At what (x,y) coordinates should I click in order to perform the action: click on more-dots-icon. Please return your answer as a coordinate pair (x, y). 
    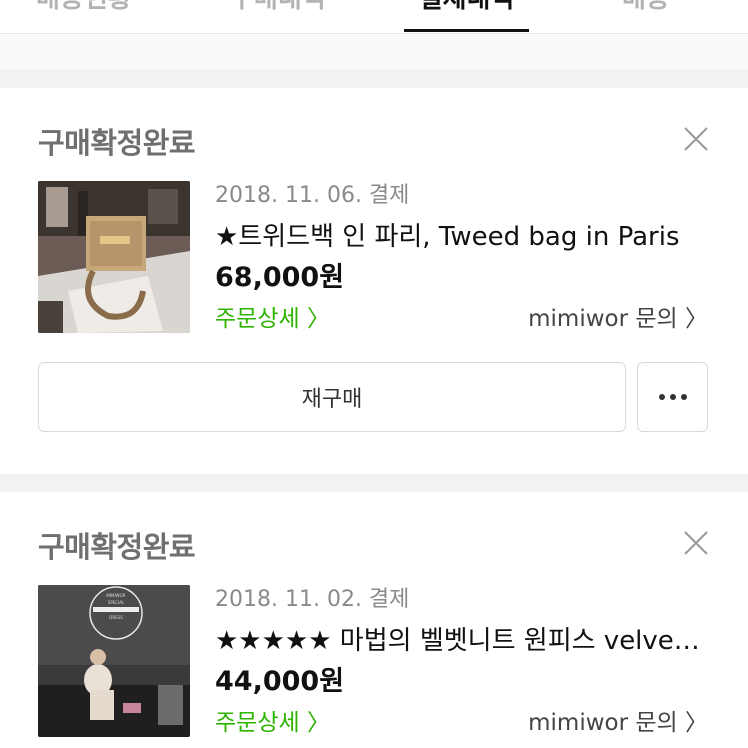
    Looking at the image, I should click on (672, 397).